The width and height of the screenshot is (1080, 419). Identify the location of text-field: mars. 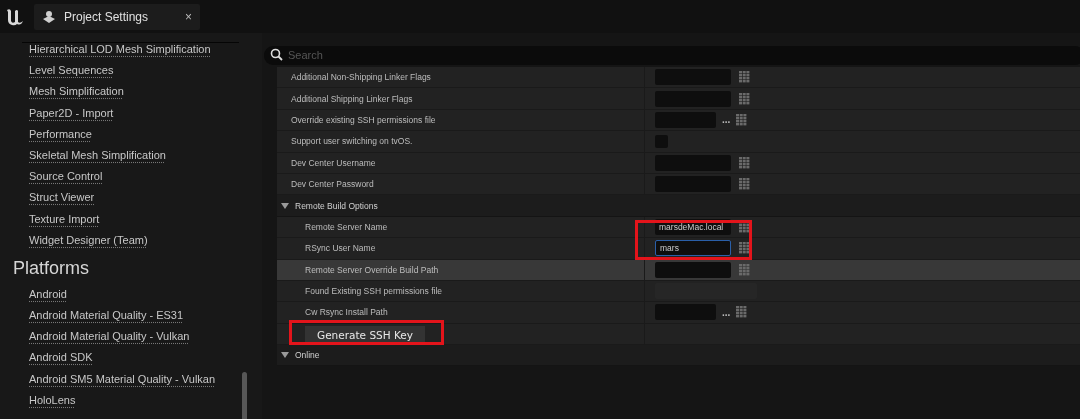
(693, 248).